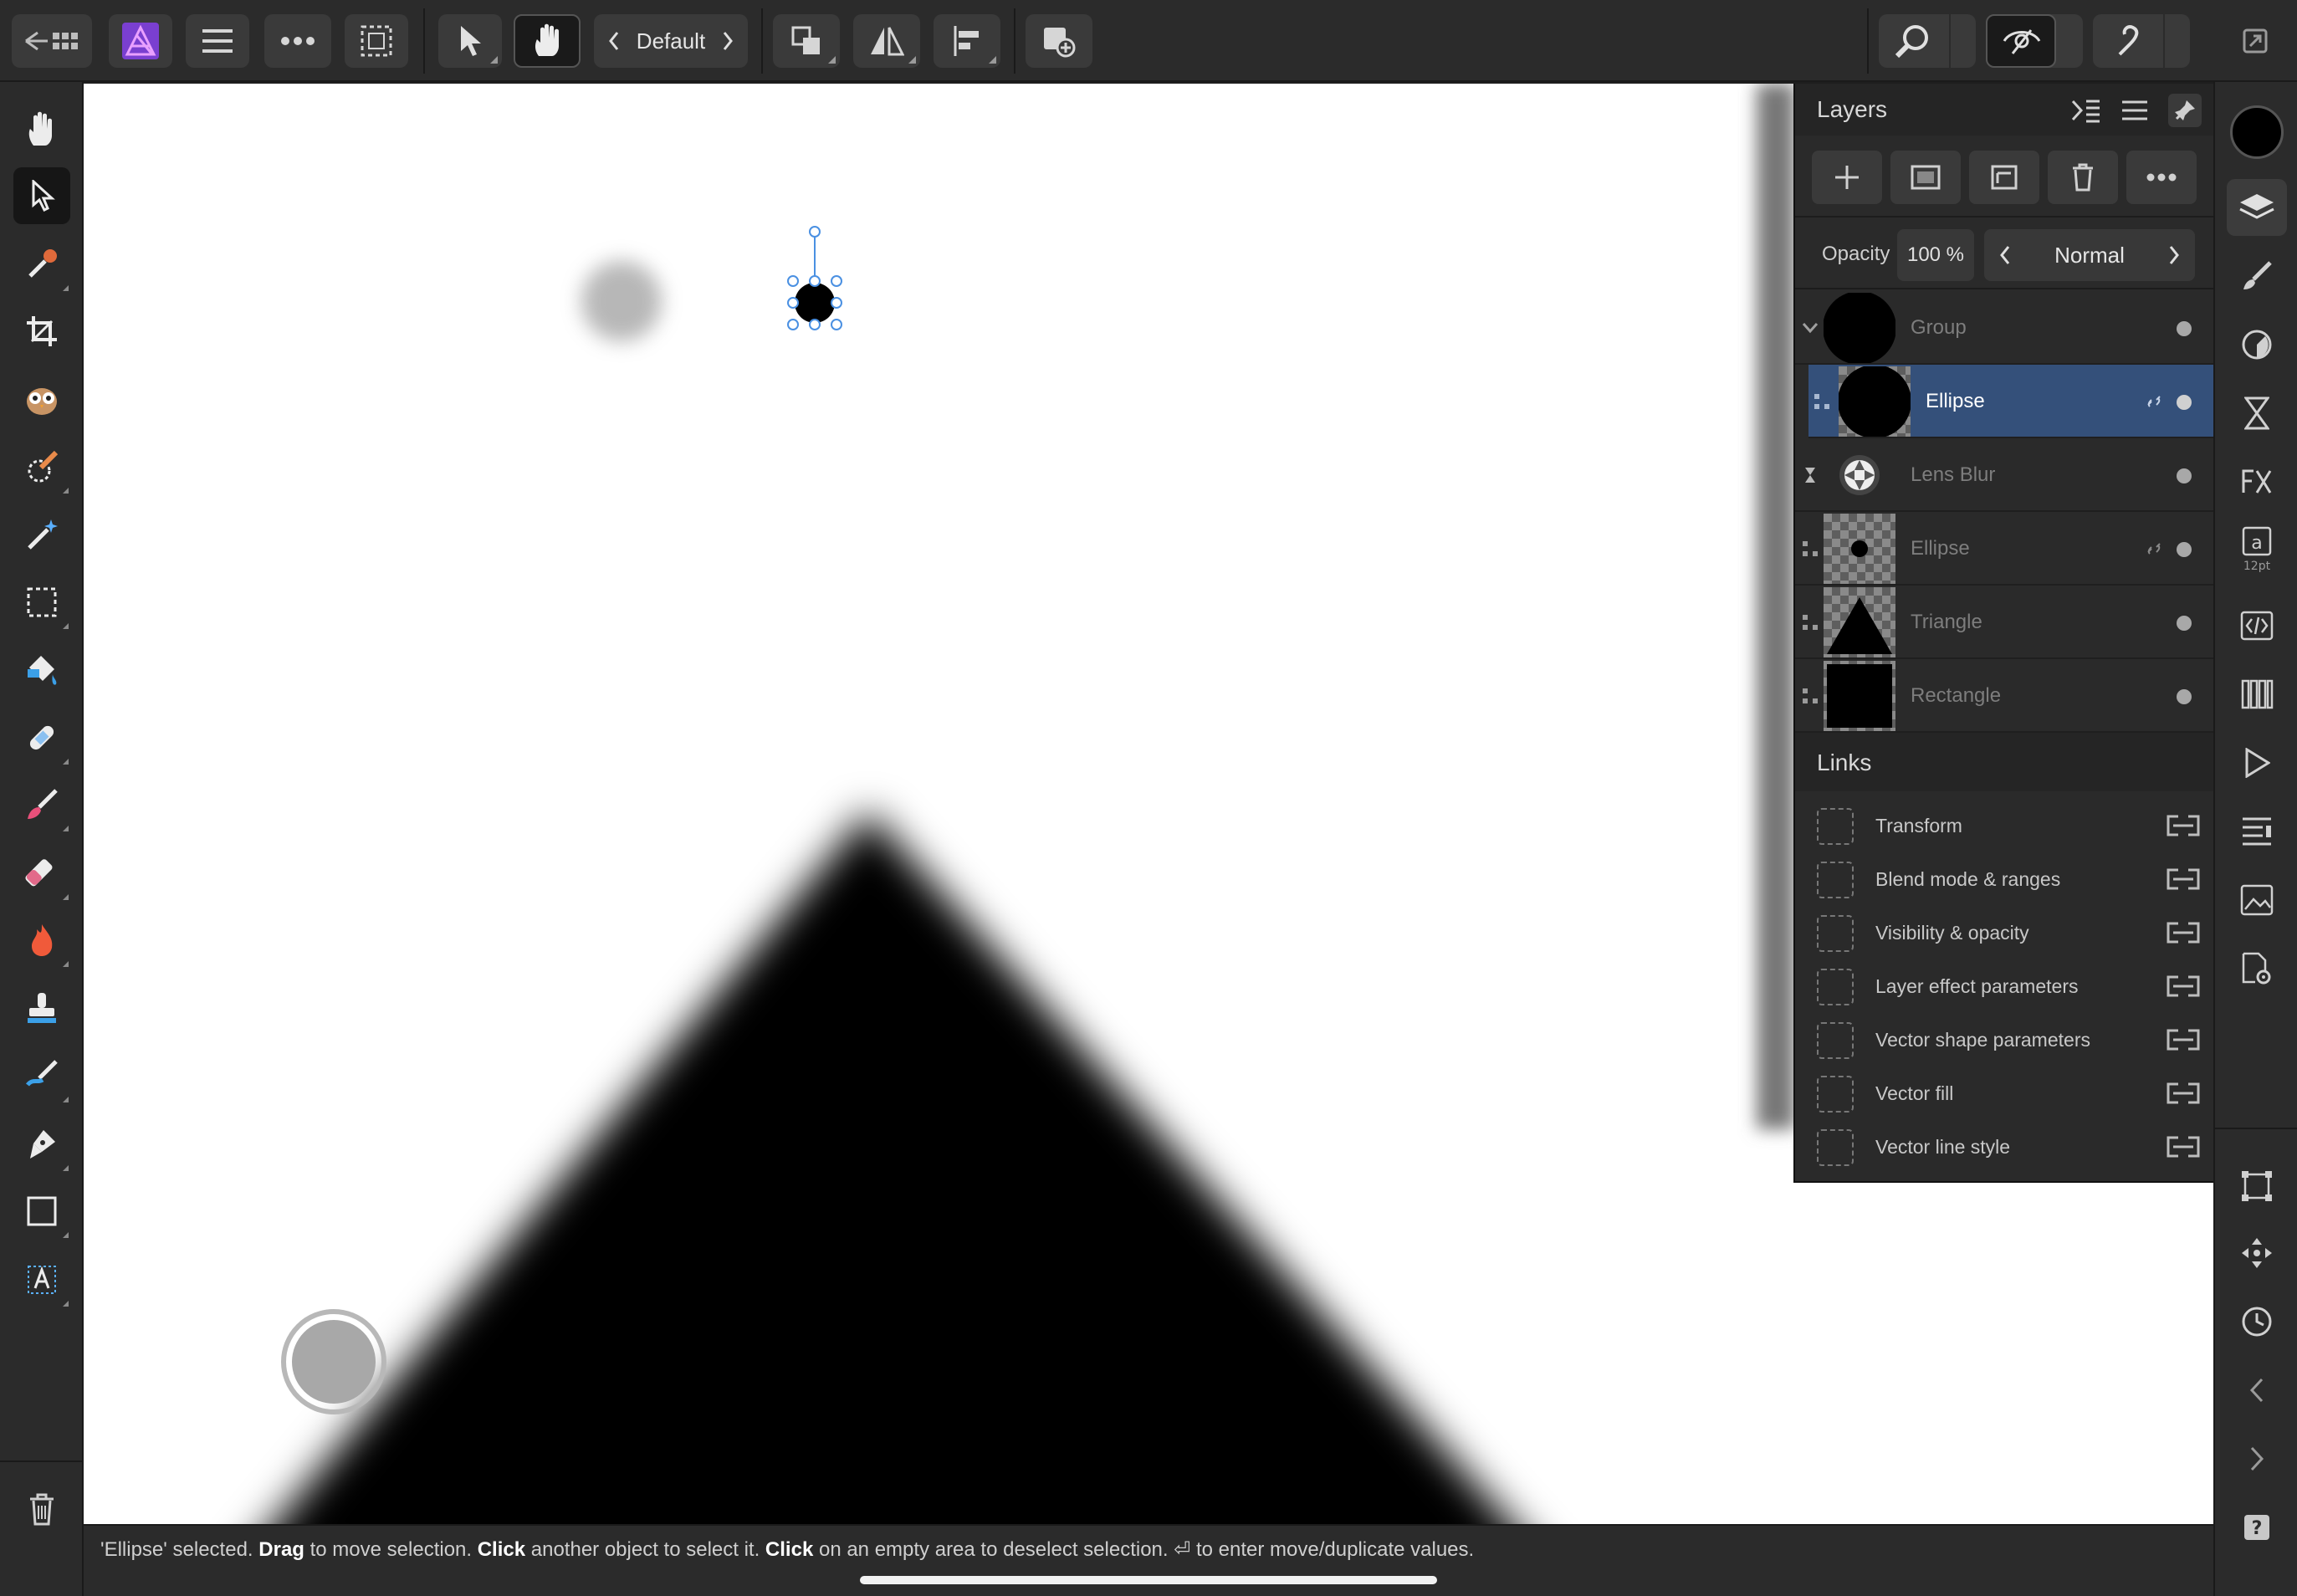 This screenshot has height=1596, width=2297. I want to click on flood-fill-tool, so click(41, 670).